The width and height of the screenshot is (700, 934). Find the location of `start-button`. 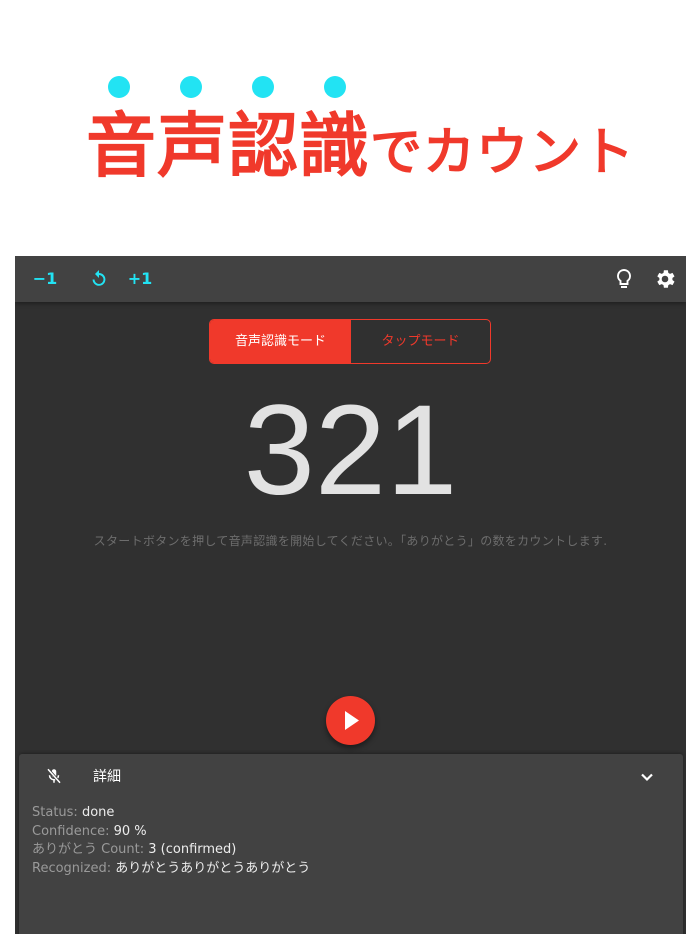

start-button is located at coordinates (350, 720).